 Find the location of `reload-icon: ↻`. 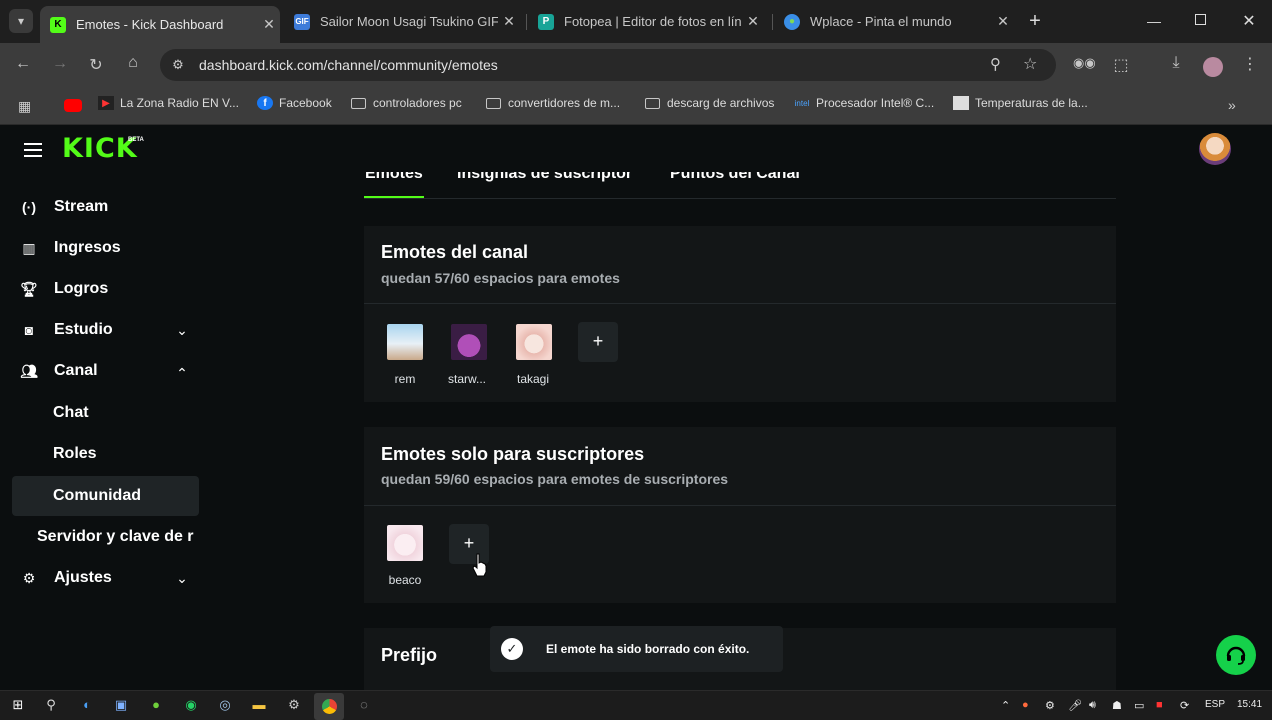

reload-icon: ↻ is located at coordinates (96, 65).